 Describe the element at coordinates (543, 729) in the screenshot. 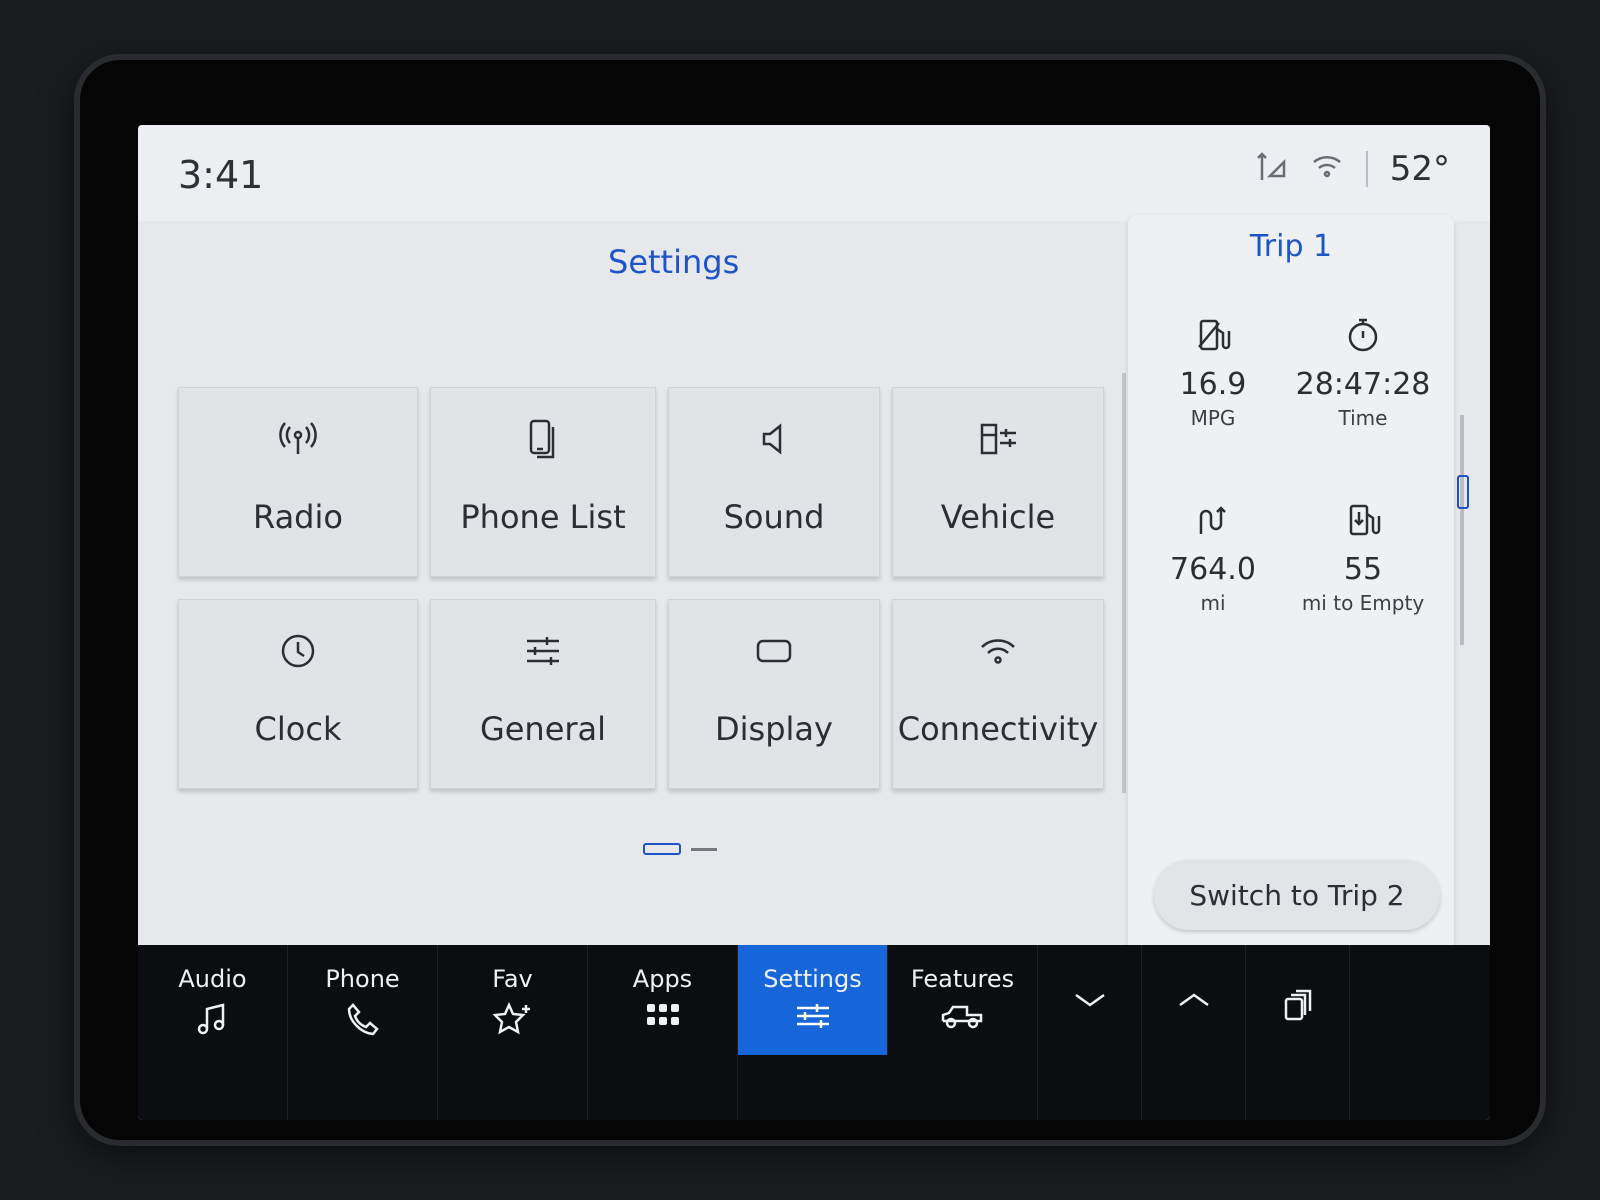

I see `tile-label: General` at that location.